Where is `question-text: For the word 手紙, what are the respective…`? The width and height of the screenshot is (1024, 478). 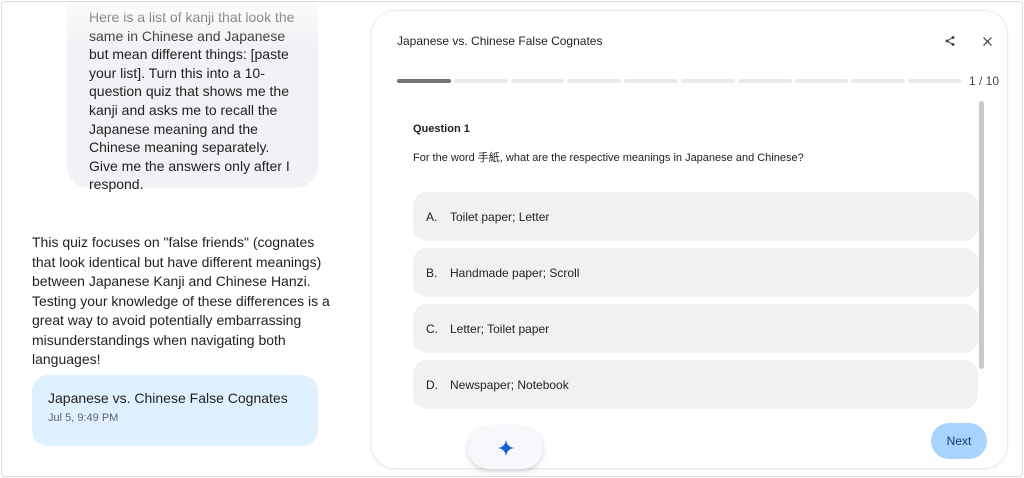 question-text: For the word 手紙, what are the respective… is located at coordinates (608, 158).